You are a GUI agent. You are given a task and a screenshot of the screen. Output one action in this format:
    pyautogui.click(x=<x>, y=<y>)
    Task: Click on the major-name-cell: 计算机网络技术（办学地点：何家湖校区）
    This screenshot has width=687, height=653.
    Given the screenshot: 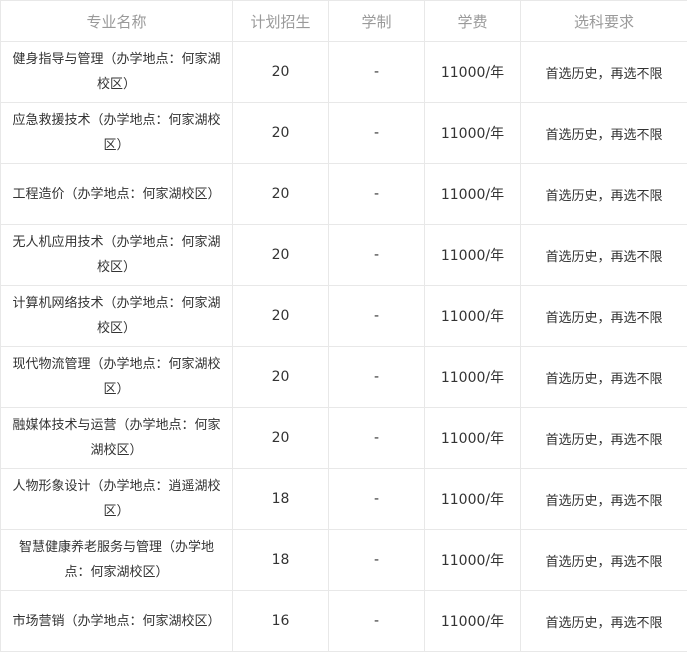 What is the action you would take?
    pyautogui.click(x=116, y=316)
    